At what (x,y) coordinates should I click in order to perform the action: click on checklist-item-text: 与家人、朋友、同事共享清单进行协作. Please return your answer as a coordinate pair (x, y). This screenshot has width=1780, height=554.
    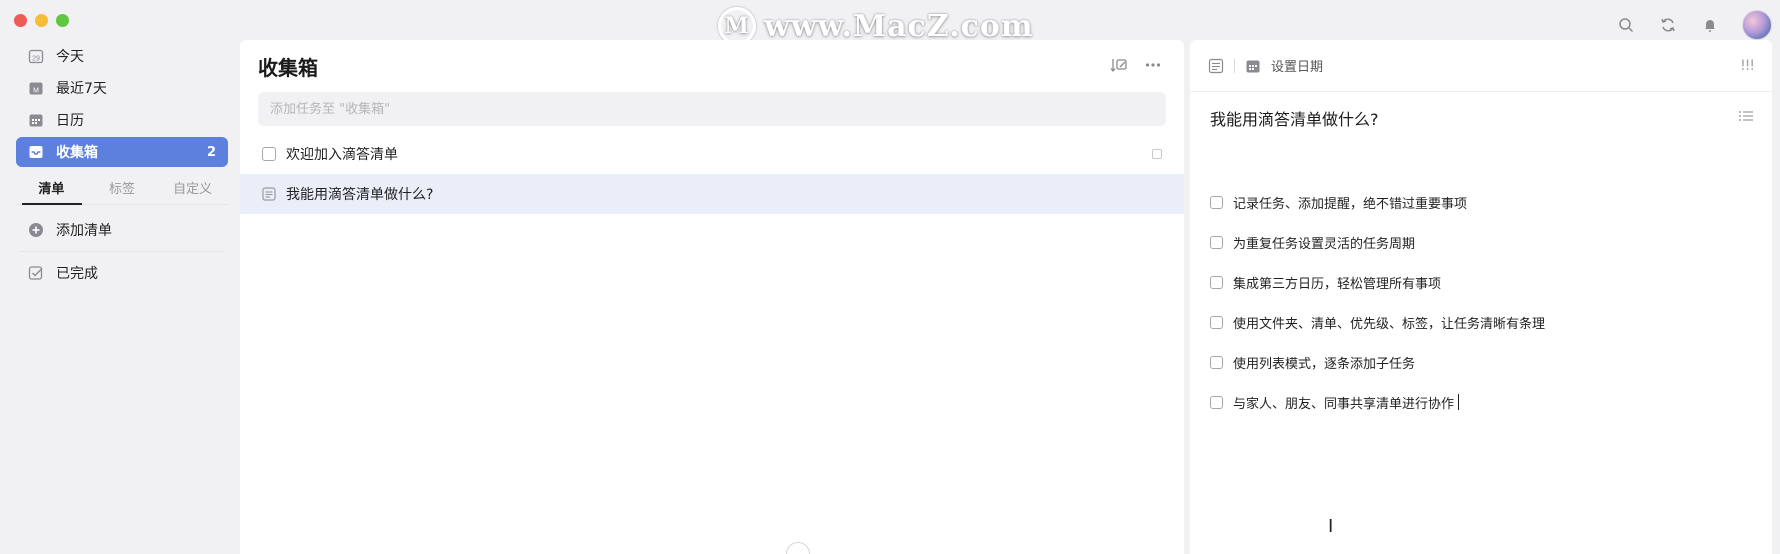
    Looking at the image, I should click on (1343, 402).